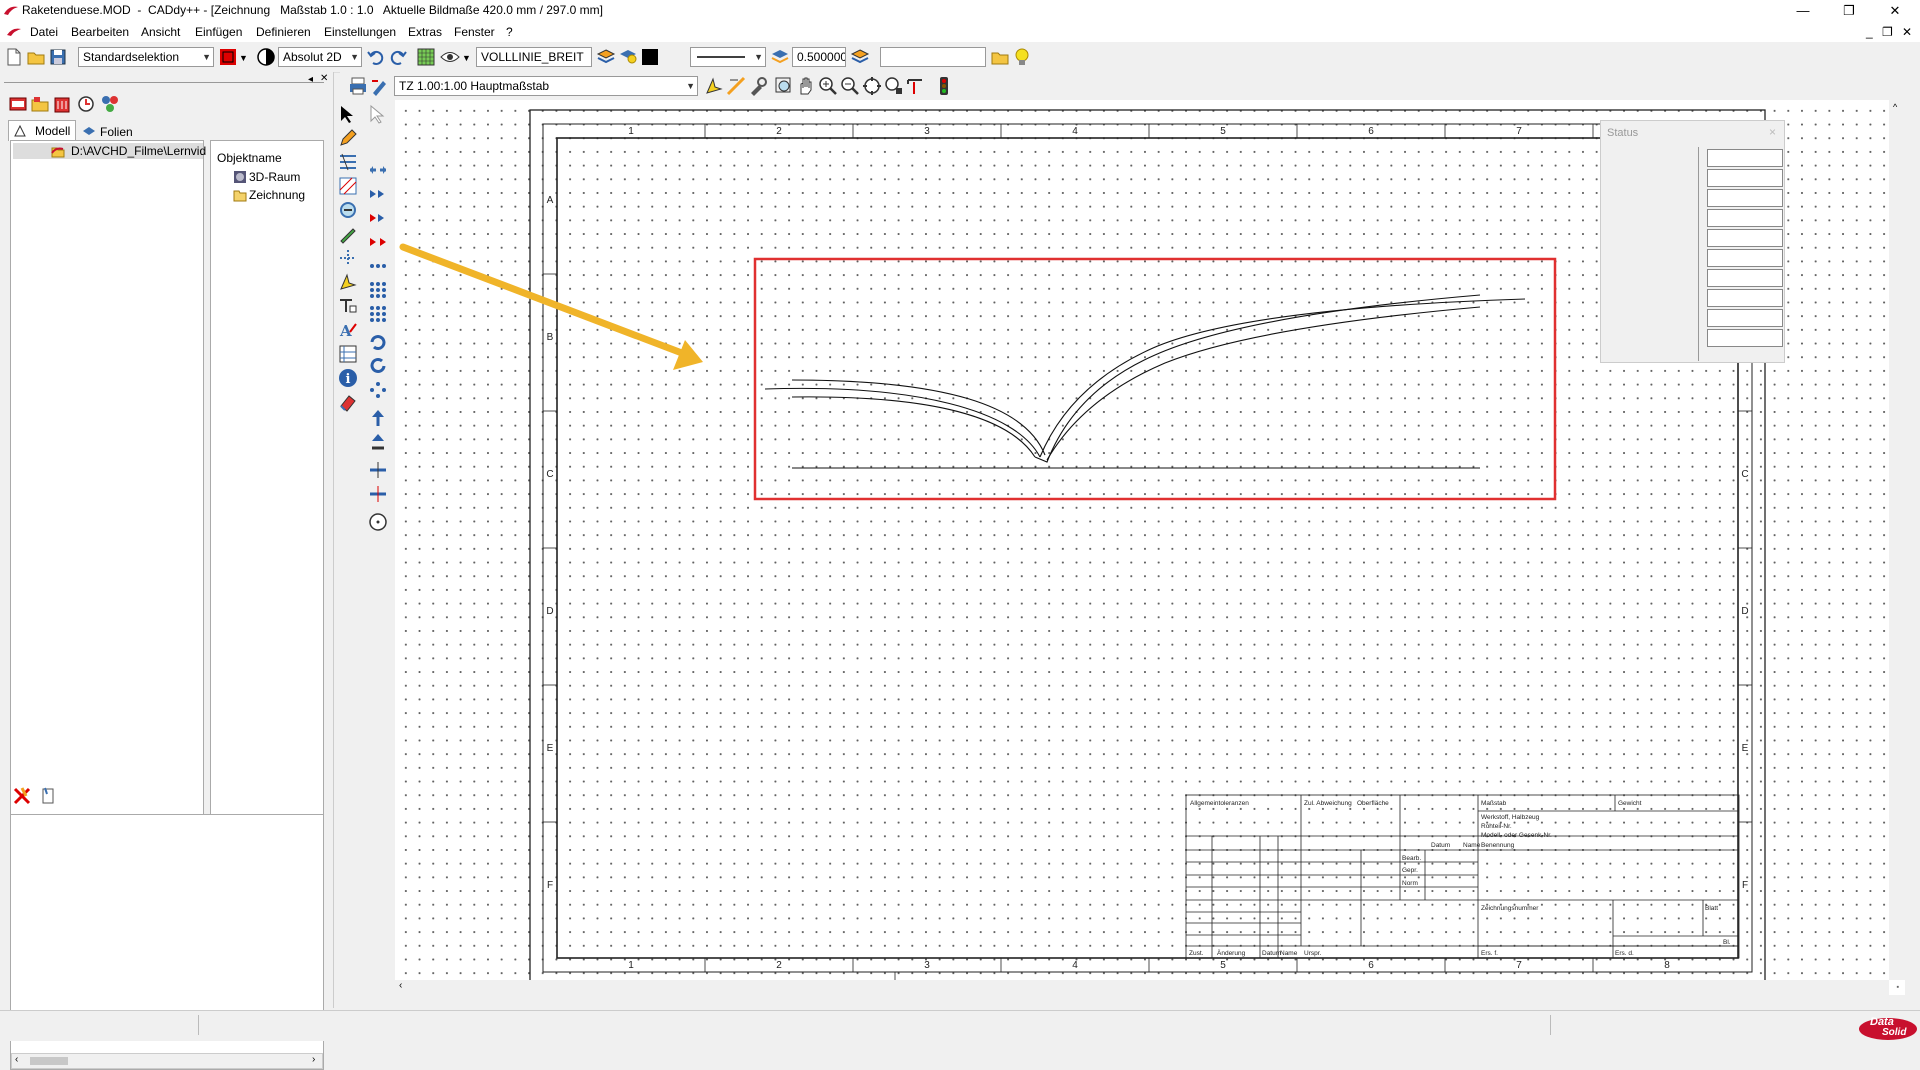  What do you see at coordinates (348, 378) in the screenshot?
I see `info-icon: i` at bounding box center [348, 378].